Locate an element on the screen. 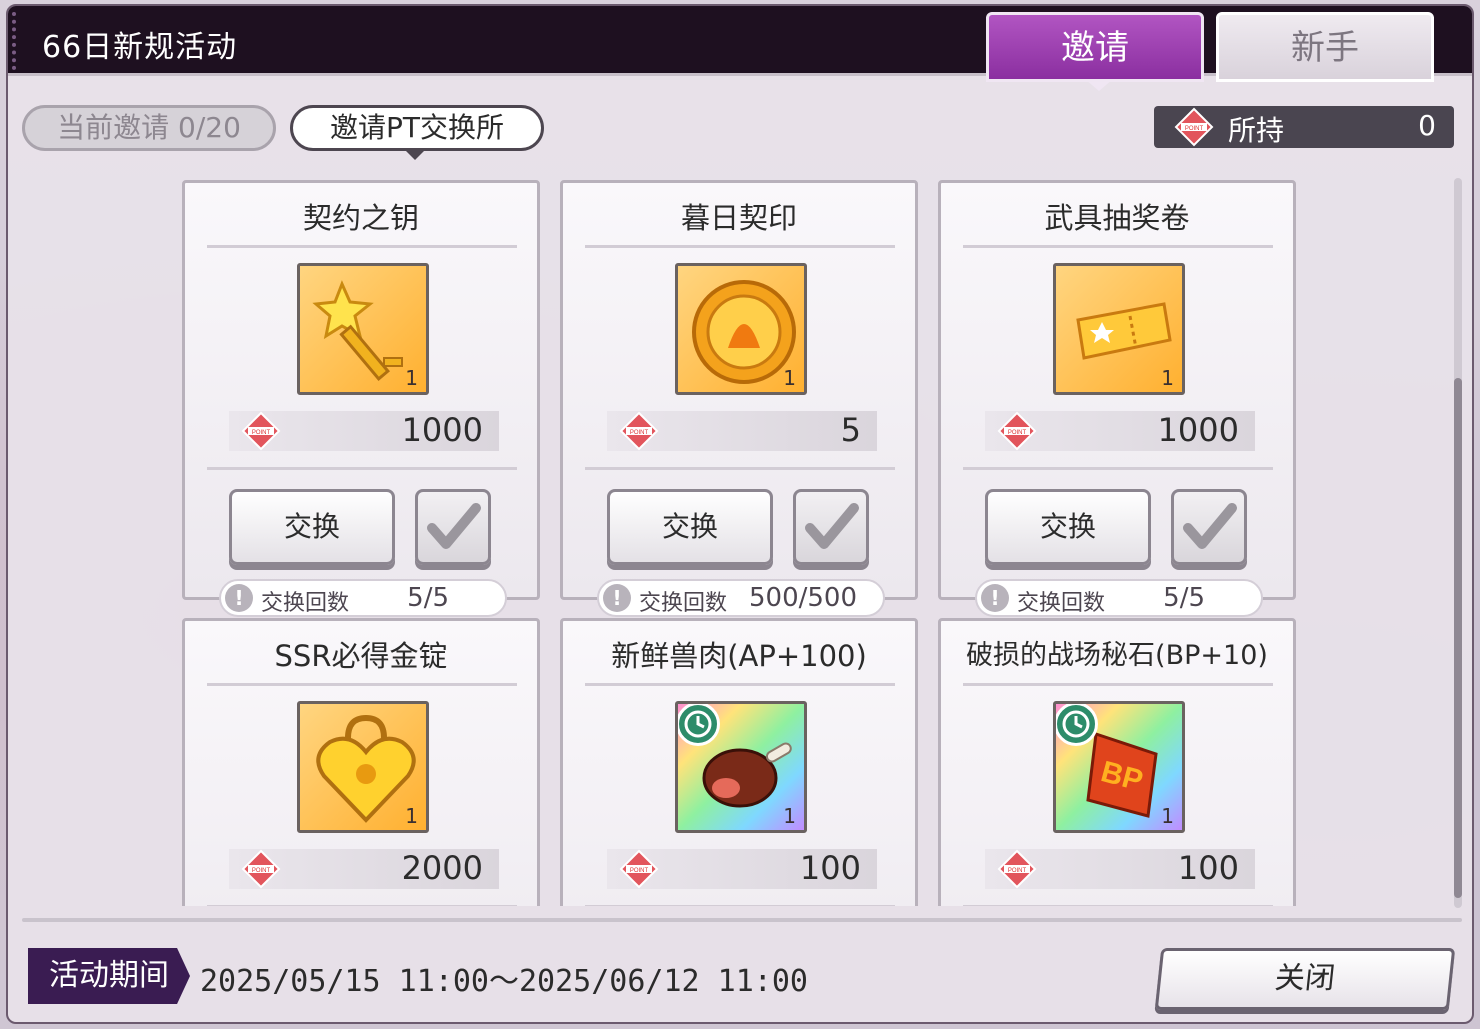  close-button: 关闭 is located at coordinates (1305, 979).